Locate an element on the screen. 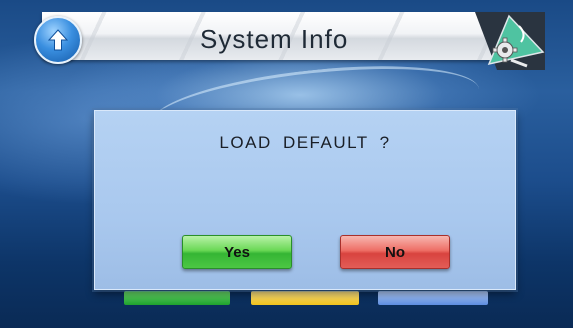 The height and width of the screenshot is (328, 573). menu-tile-green is located at coordinates (177, 298).